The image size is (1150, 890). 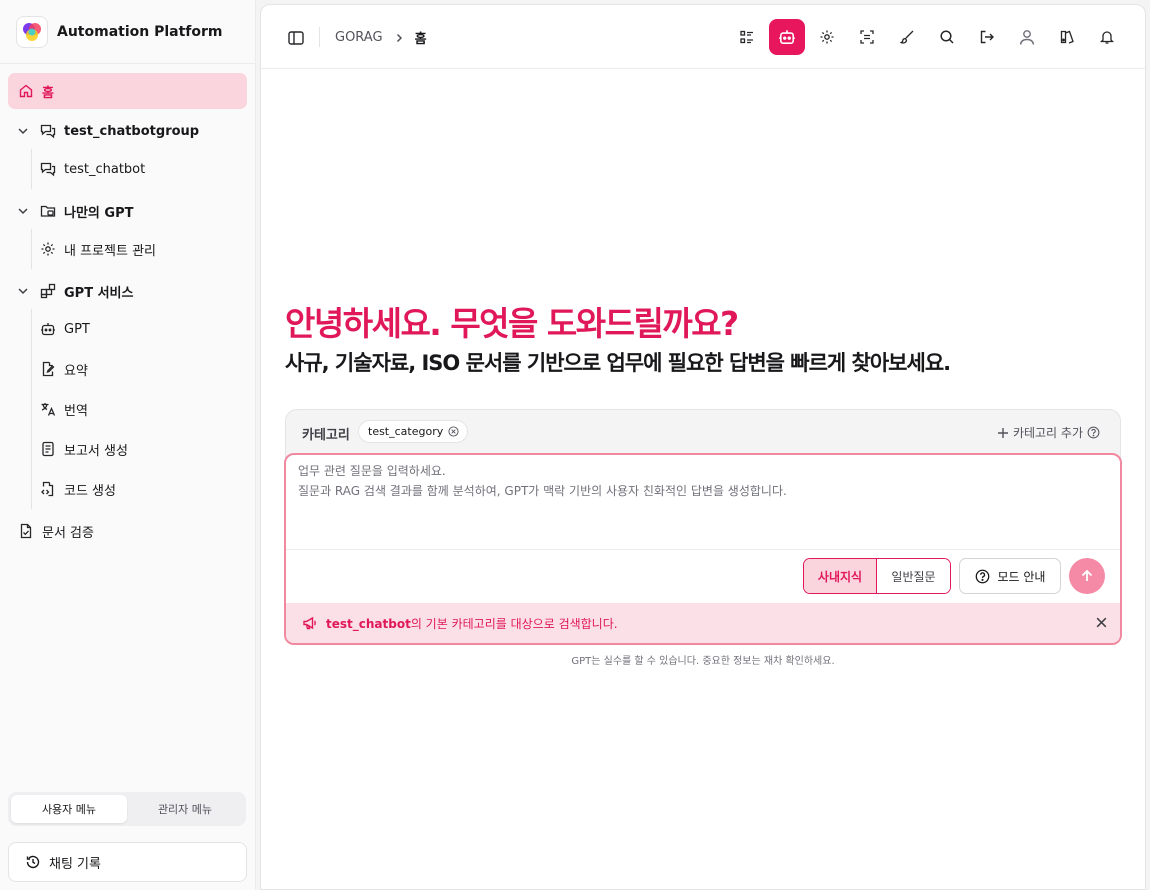 I want to click on sidebar-item-summary: 요약, so click(x=127, y=369).